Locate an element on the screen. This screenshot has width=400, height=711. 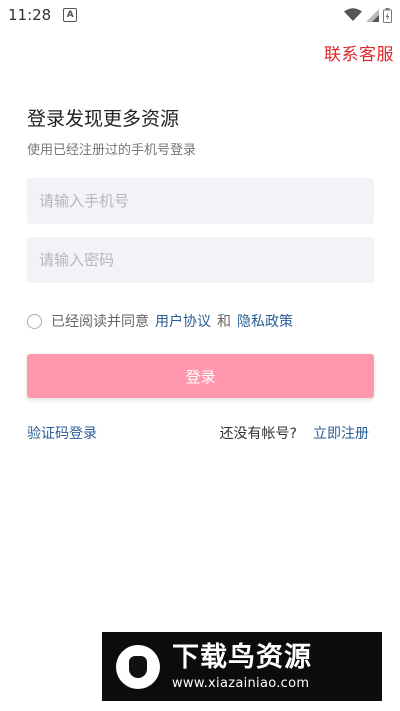
status-time: 11:28 is located at coordinates (30, 15).